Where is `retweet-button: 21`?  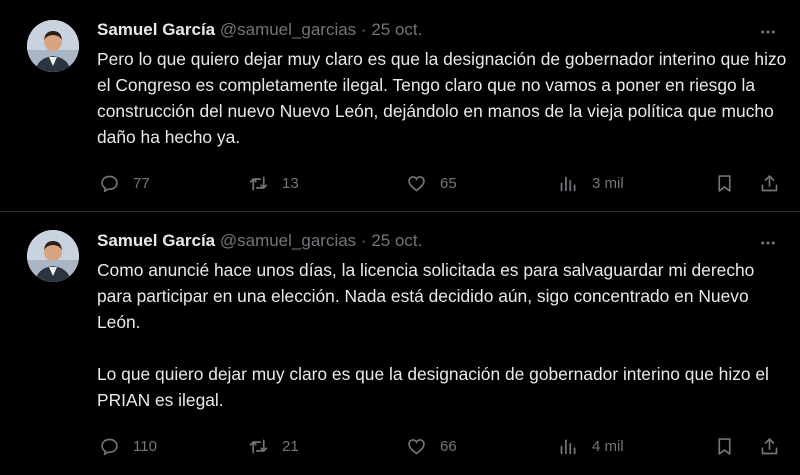
retweet-button: 21 is located at coordinates (273, 446).